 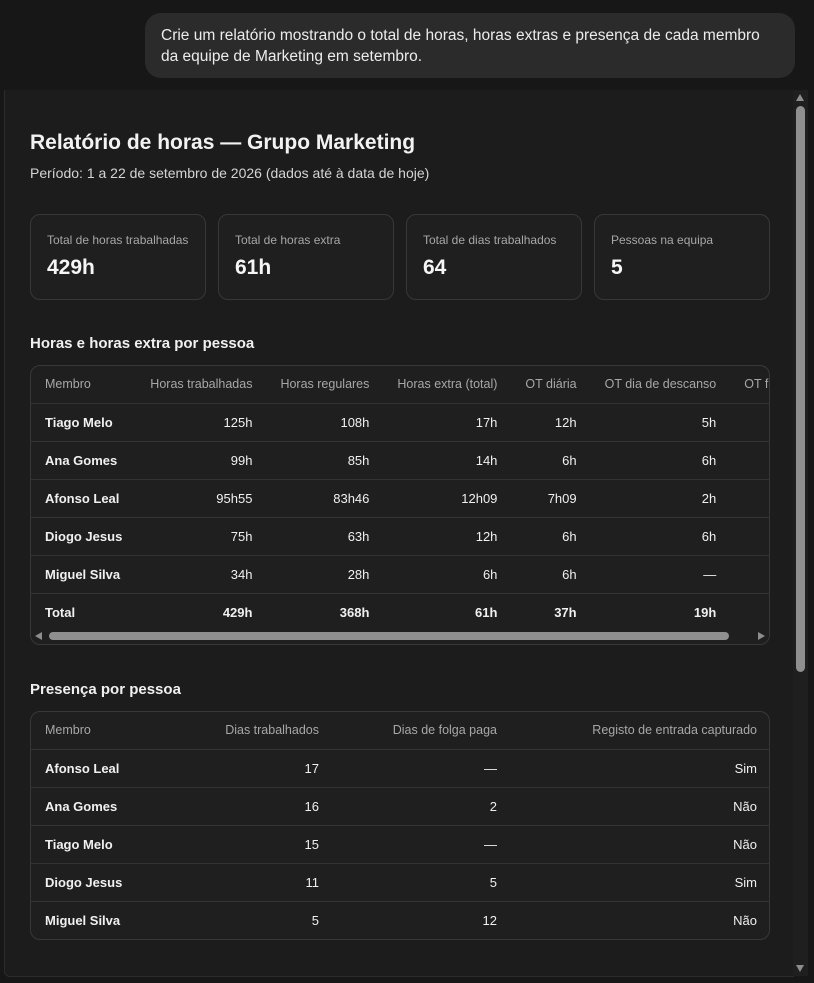 What do you see at coordinates (435, 267) in the screenshot?
I see `stat-card-value: 64` at bounding box center [435, 267].